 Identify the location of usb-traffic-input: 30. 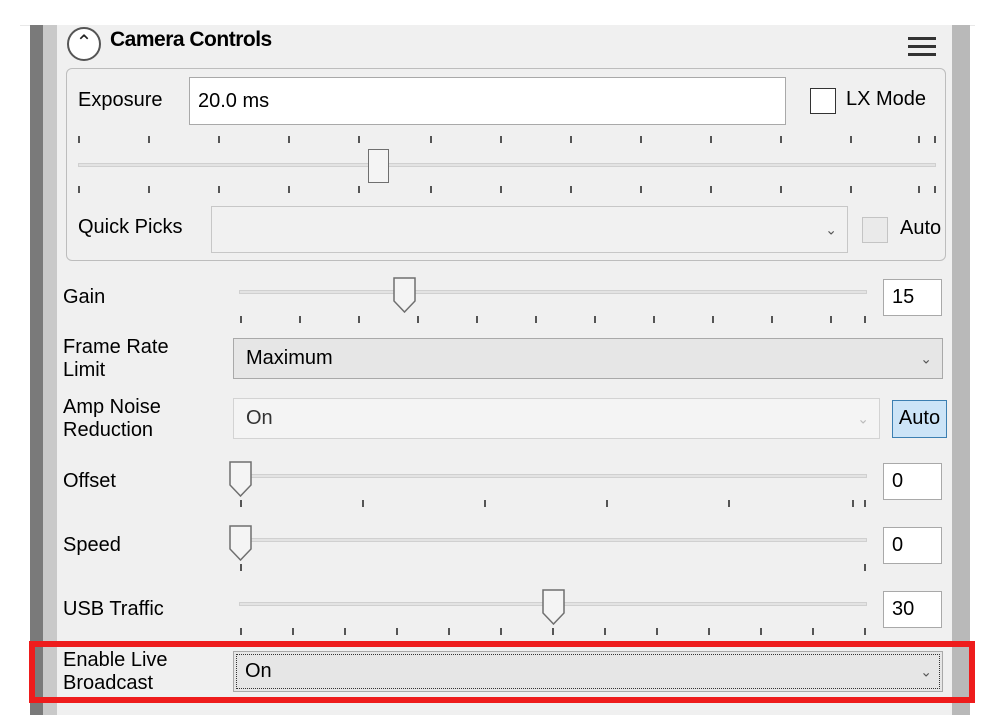
(912, 609).